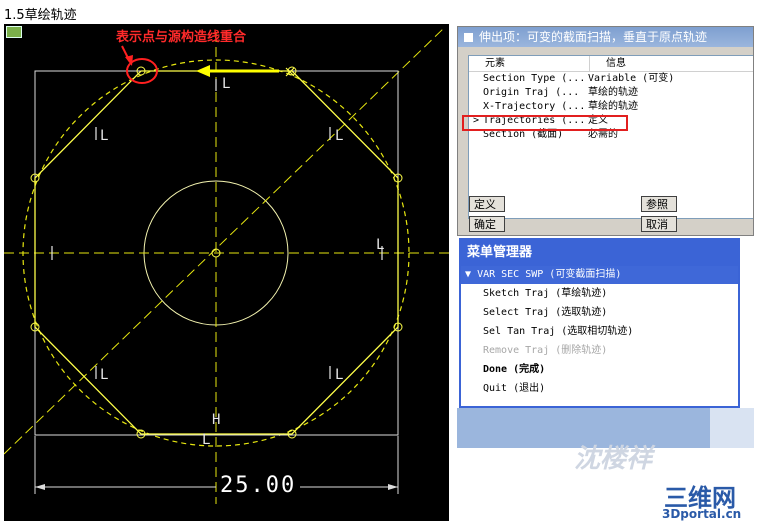 The width and height of the screenshot is (762, 529). Describe the element at coordinates (203, 71) in the screenshot. I see `direction-arrow-head` at that location.